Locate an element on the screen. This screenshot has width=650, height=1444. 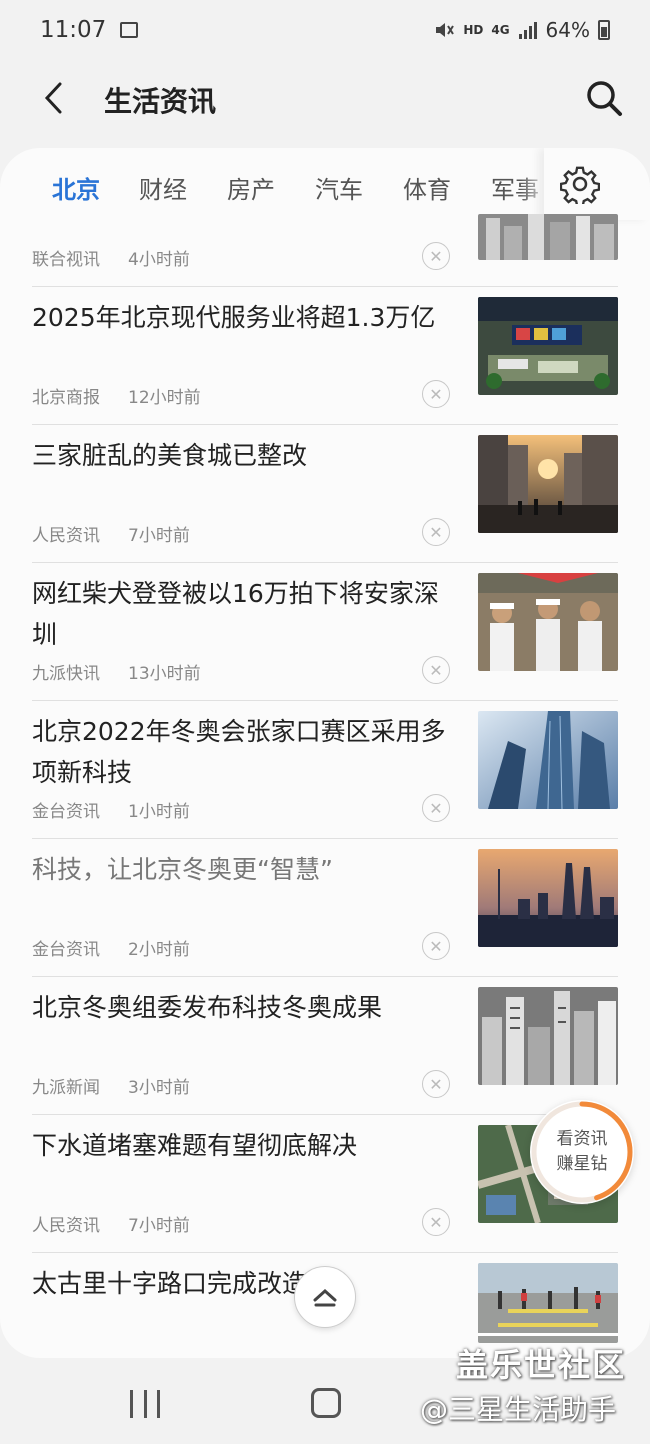
recent-apps-button is located at coordinates (145, 1404).